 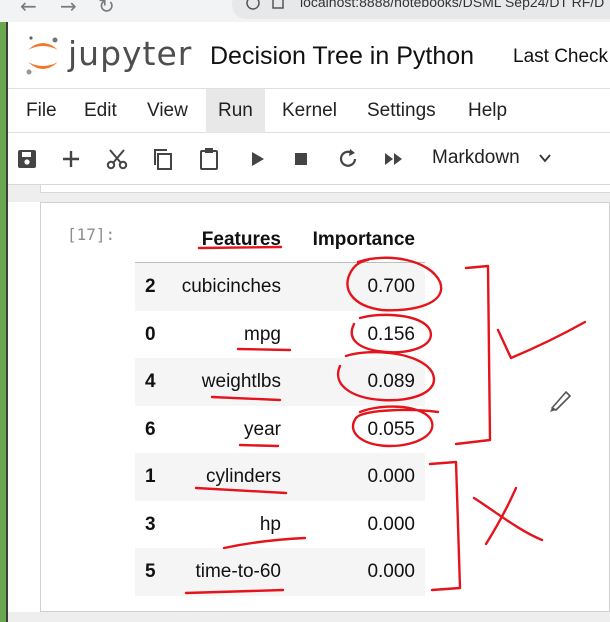 I want to click on table-row: 3 hp 0.000, so click(x=280, y=525).